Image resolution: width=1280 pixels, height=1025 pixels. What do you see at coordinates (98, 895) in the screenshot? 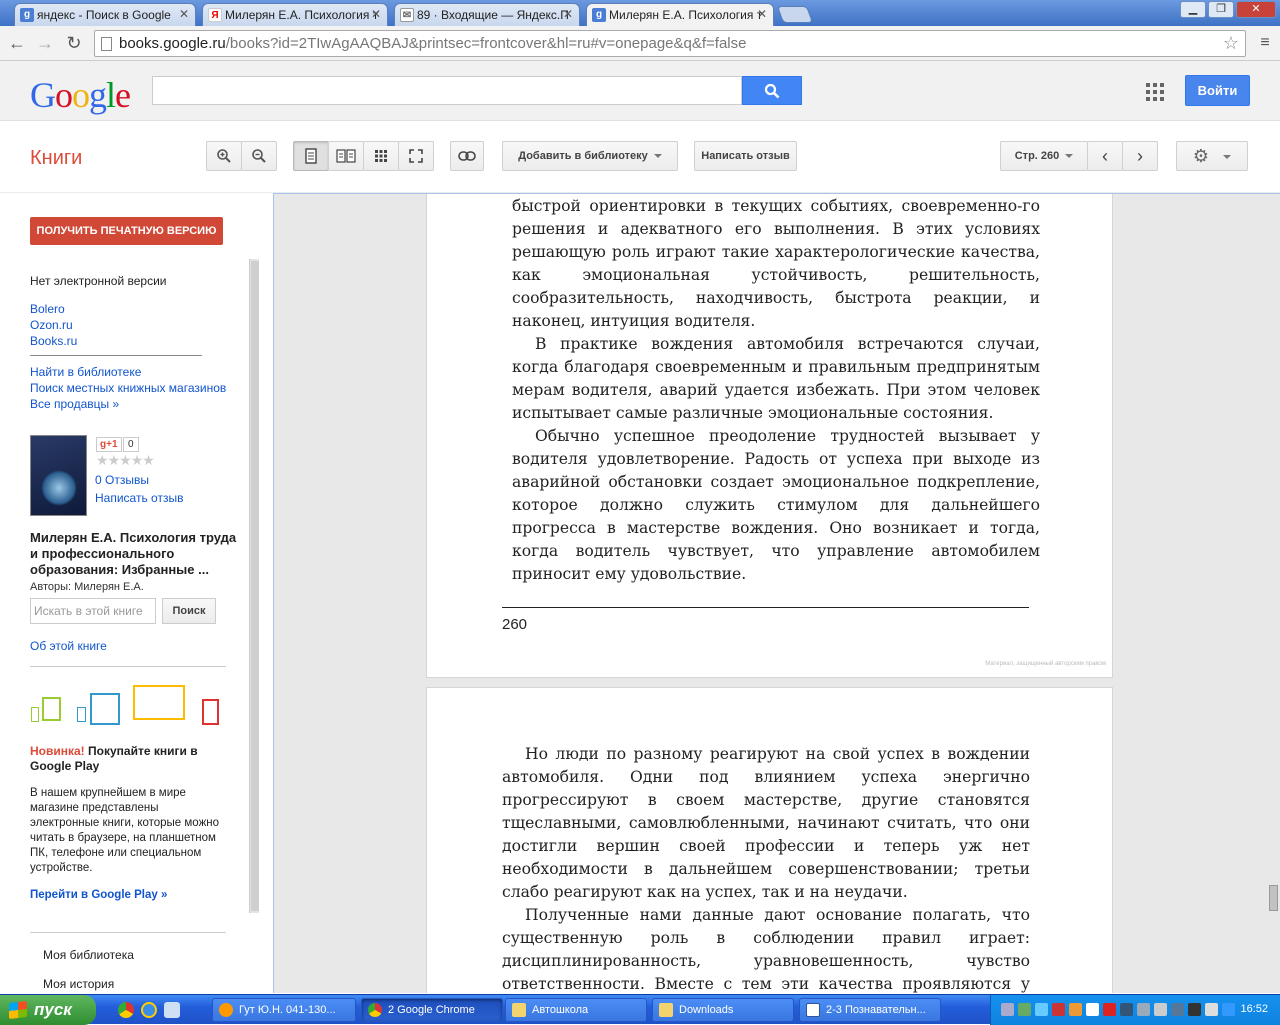
I see `google-play-link: Перейти в Google Play »` at bounding box center [98, 895].